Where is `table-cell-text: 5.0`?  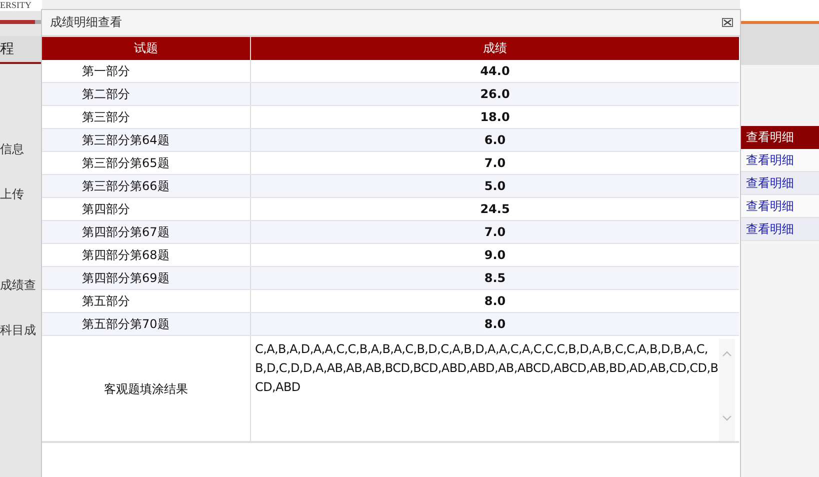
table-cell-text: 5.0 is located at coordinates (495, 186).